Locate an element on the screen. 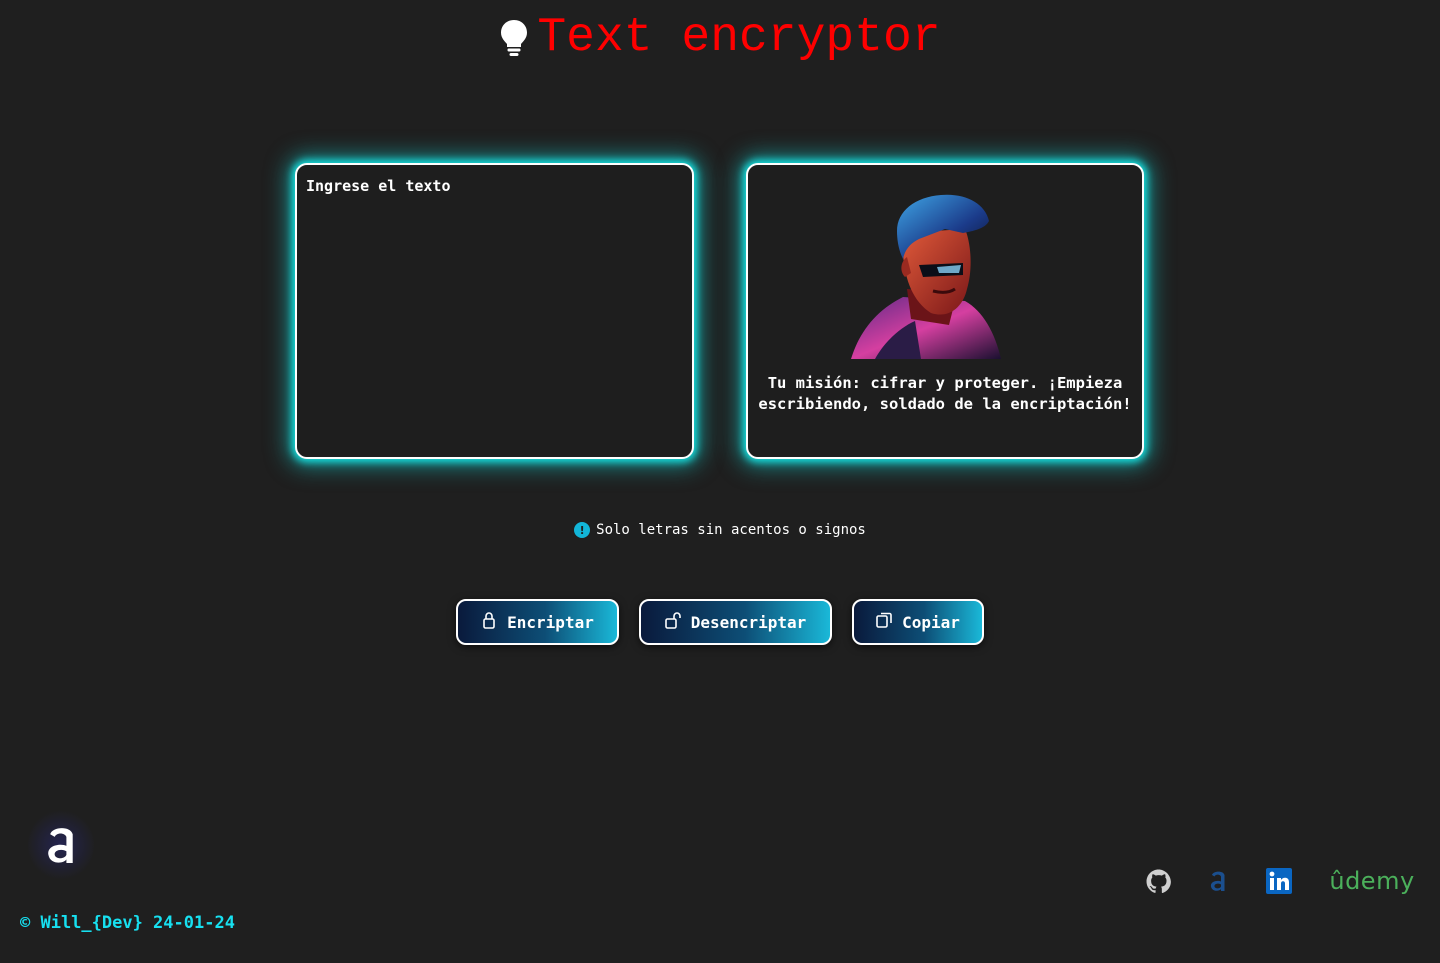 This screenshot has width=1440, height=963. encrypt-button-label: Encriptar is located at coordinates (550, 622).